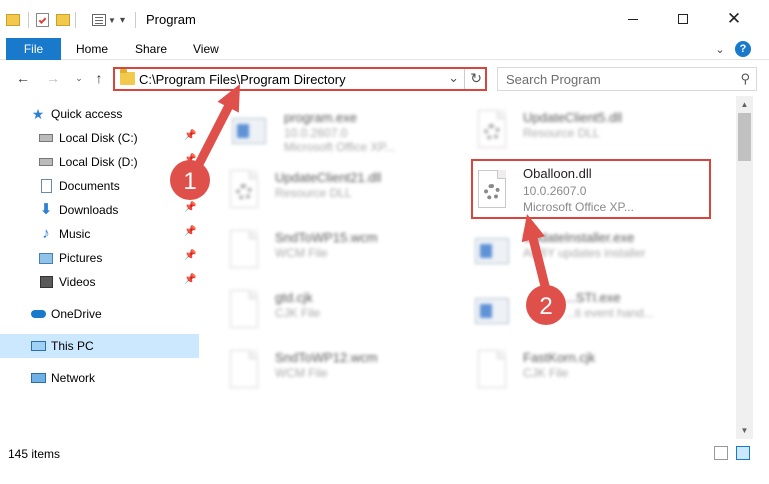  I want to click on up-arrow-icon: ↑, so click(99, 78).